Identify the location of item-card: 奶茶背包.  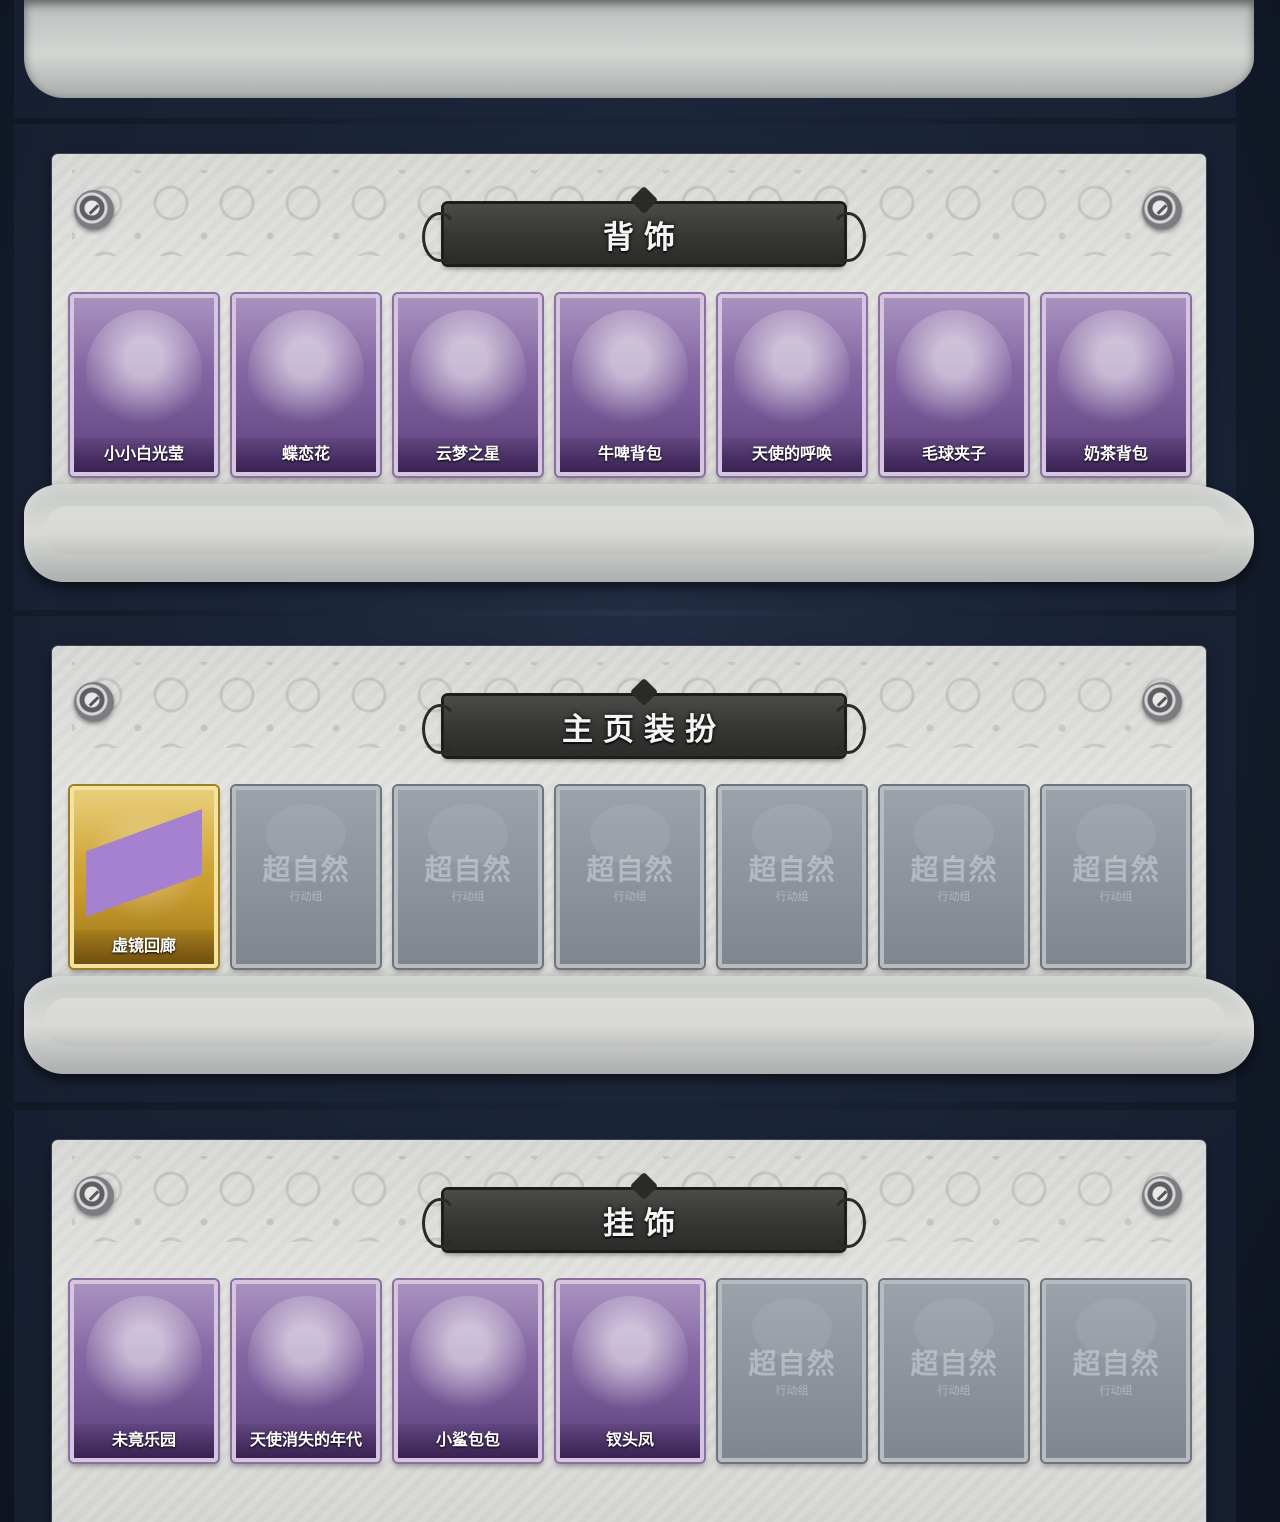
(1116, 385).